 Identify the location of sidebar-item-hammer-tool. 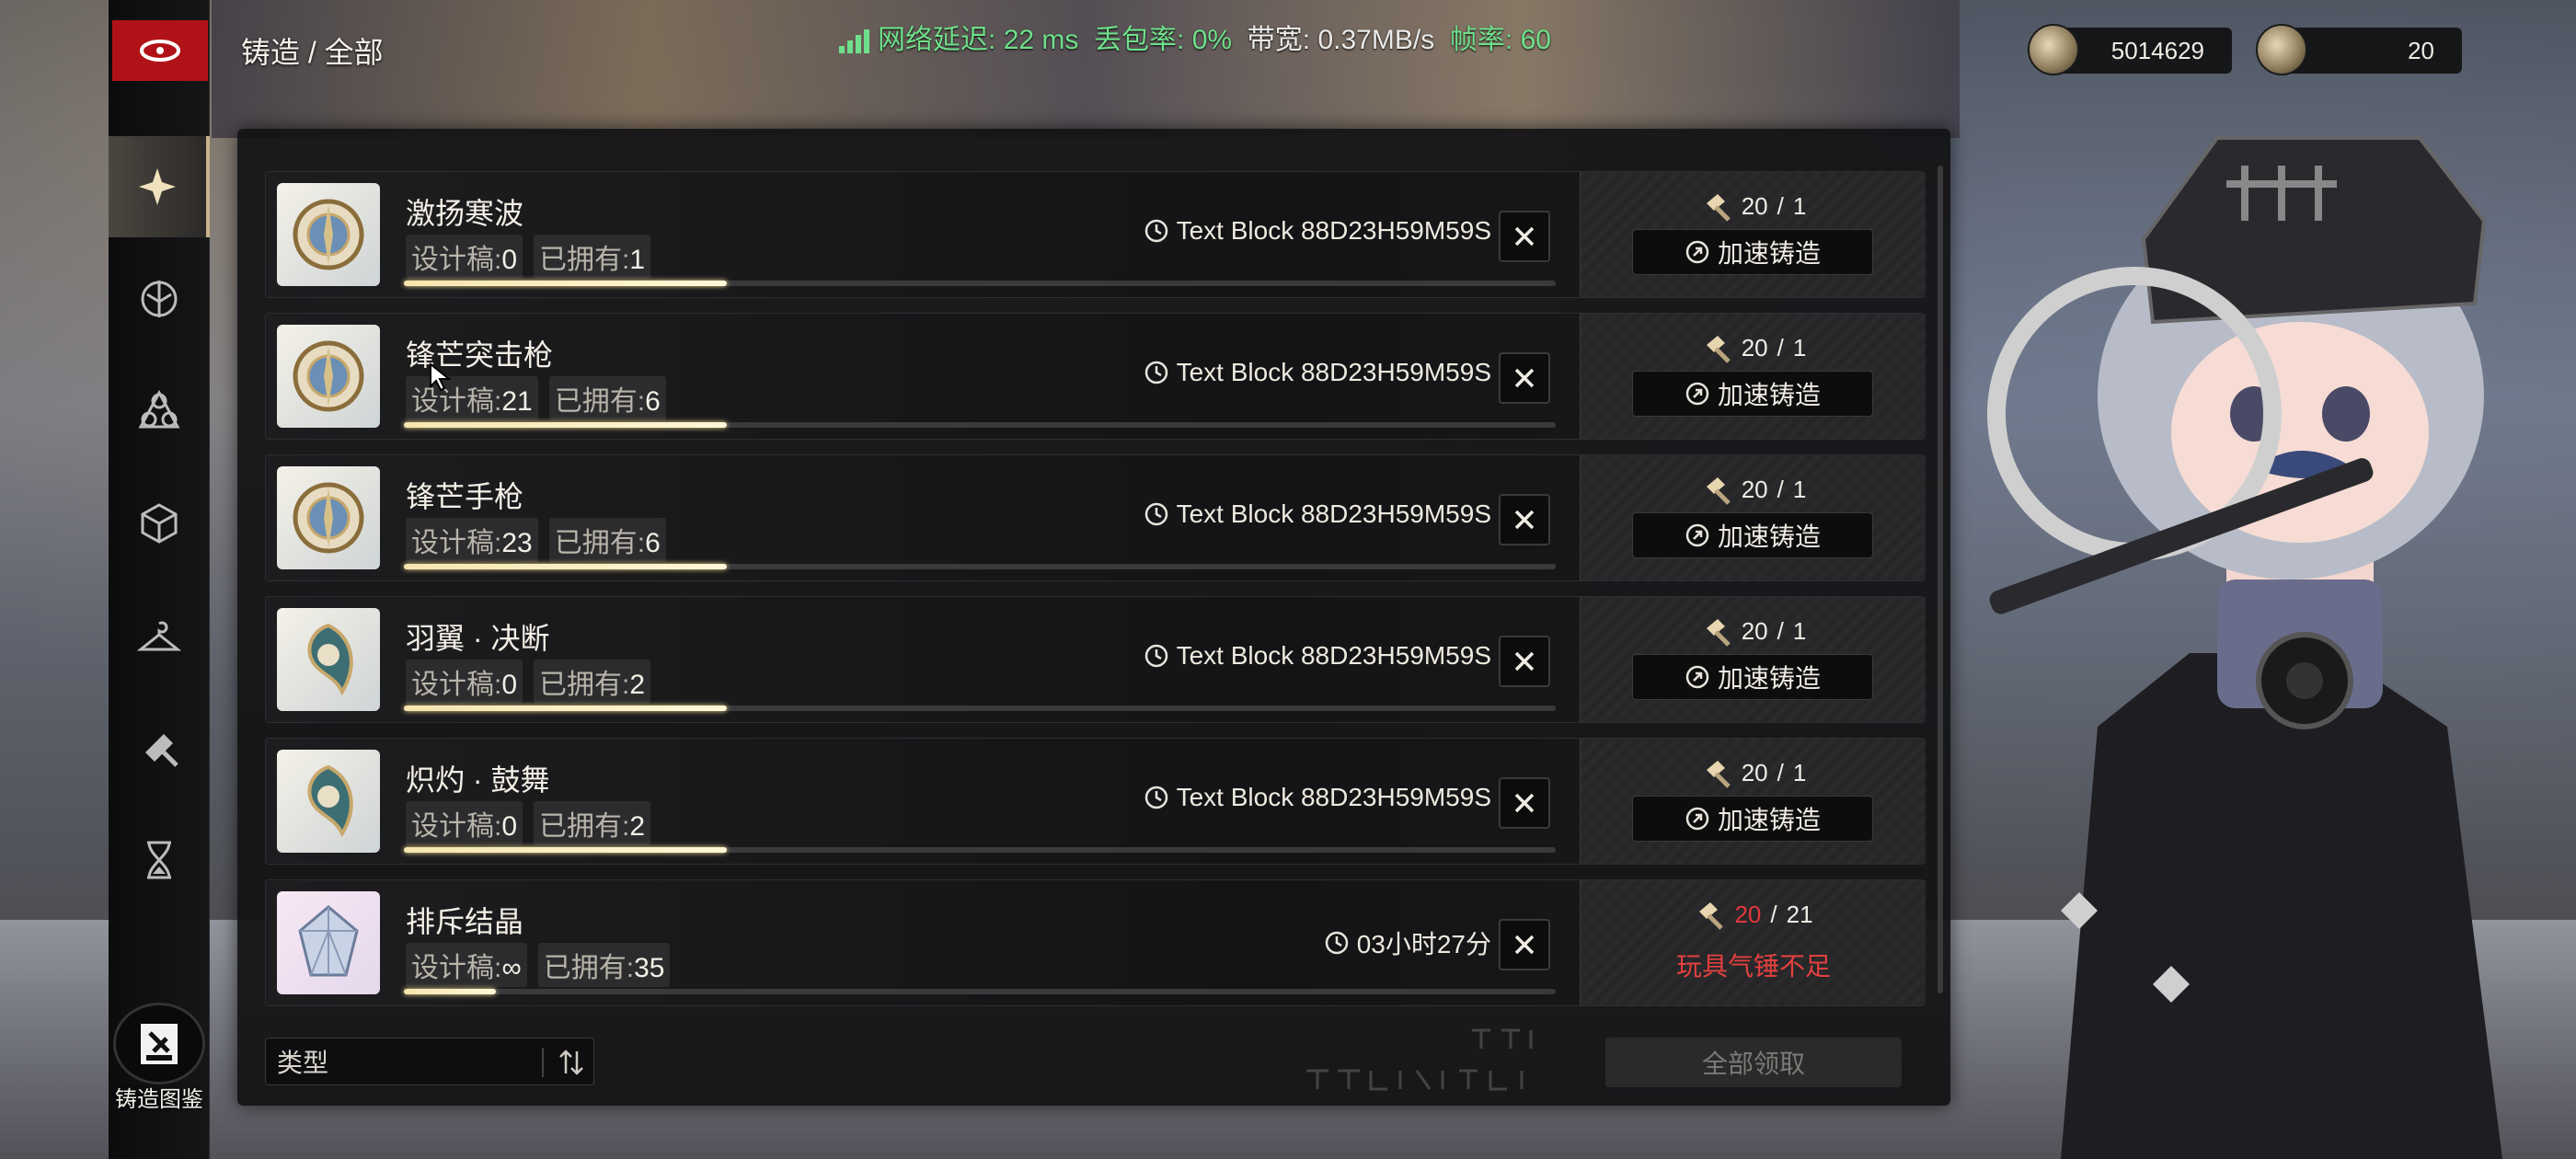
(159, 747).